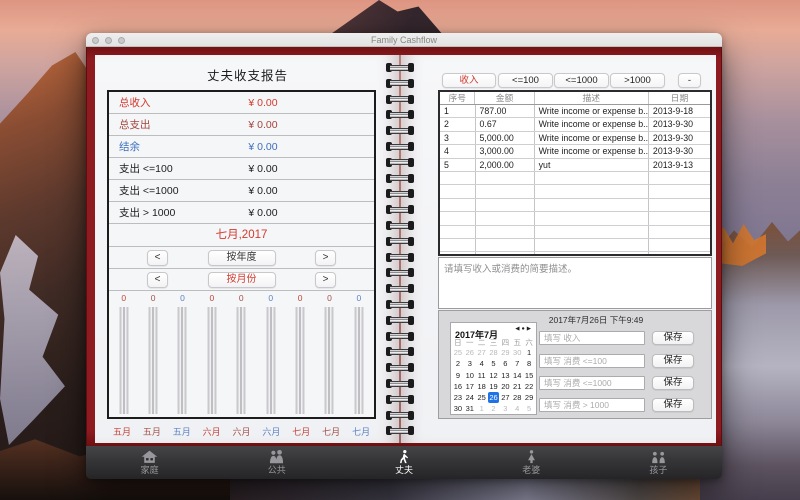 This screenshot has width=800, height=500. What do you see at coordinates (575, 165) in the screenshot?
I see `table-row: 5 2,000.00 yut 2013-9-13` at bounding box center [575, 165].